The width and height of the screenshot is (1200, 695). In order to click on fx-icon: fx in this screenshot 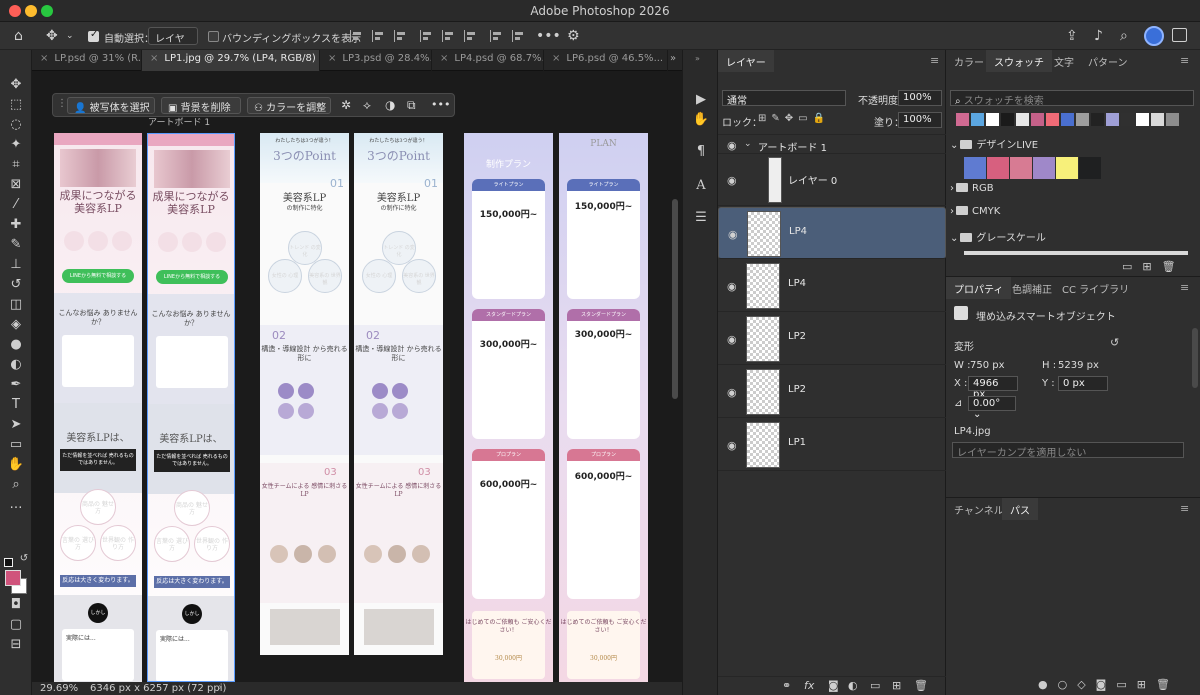, I will do `click(809, 685)`.